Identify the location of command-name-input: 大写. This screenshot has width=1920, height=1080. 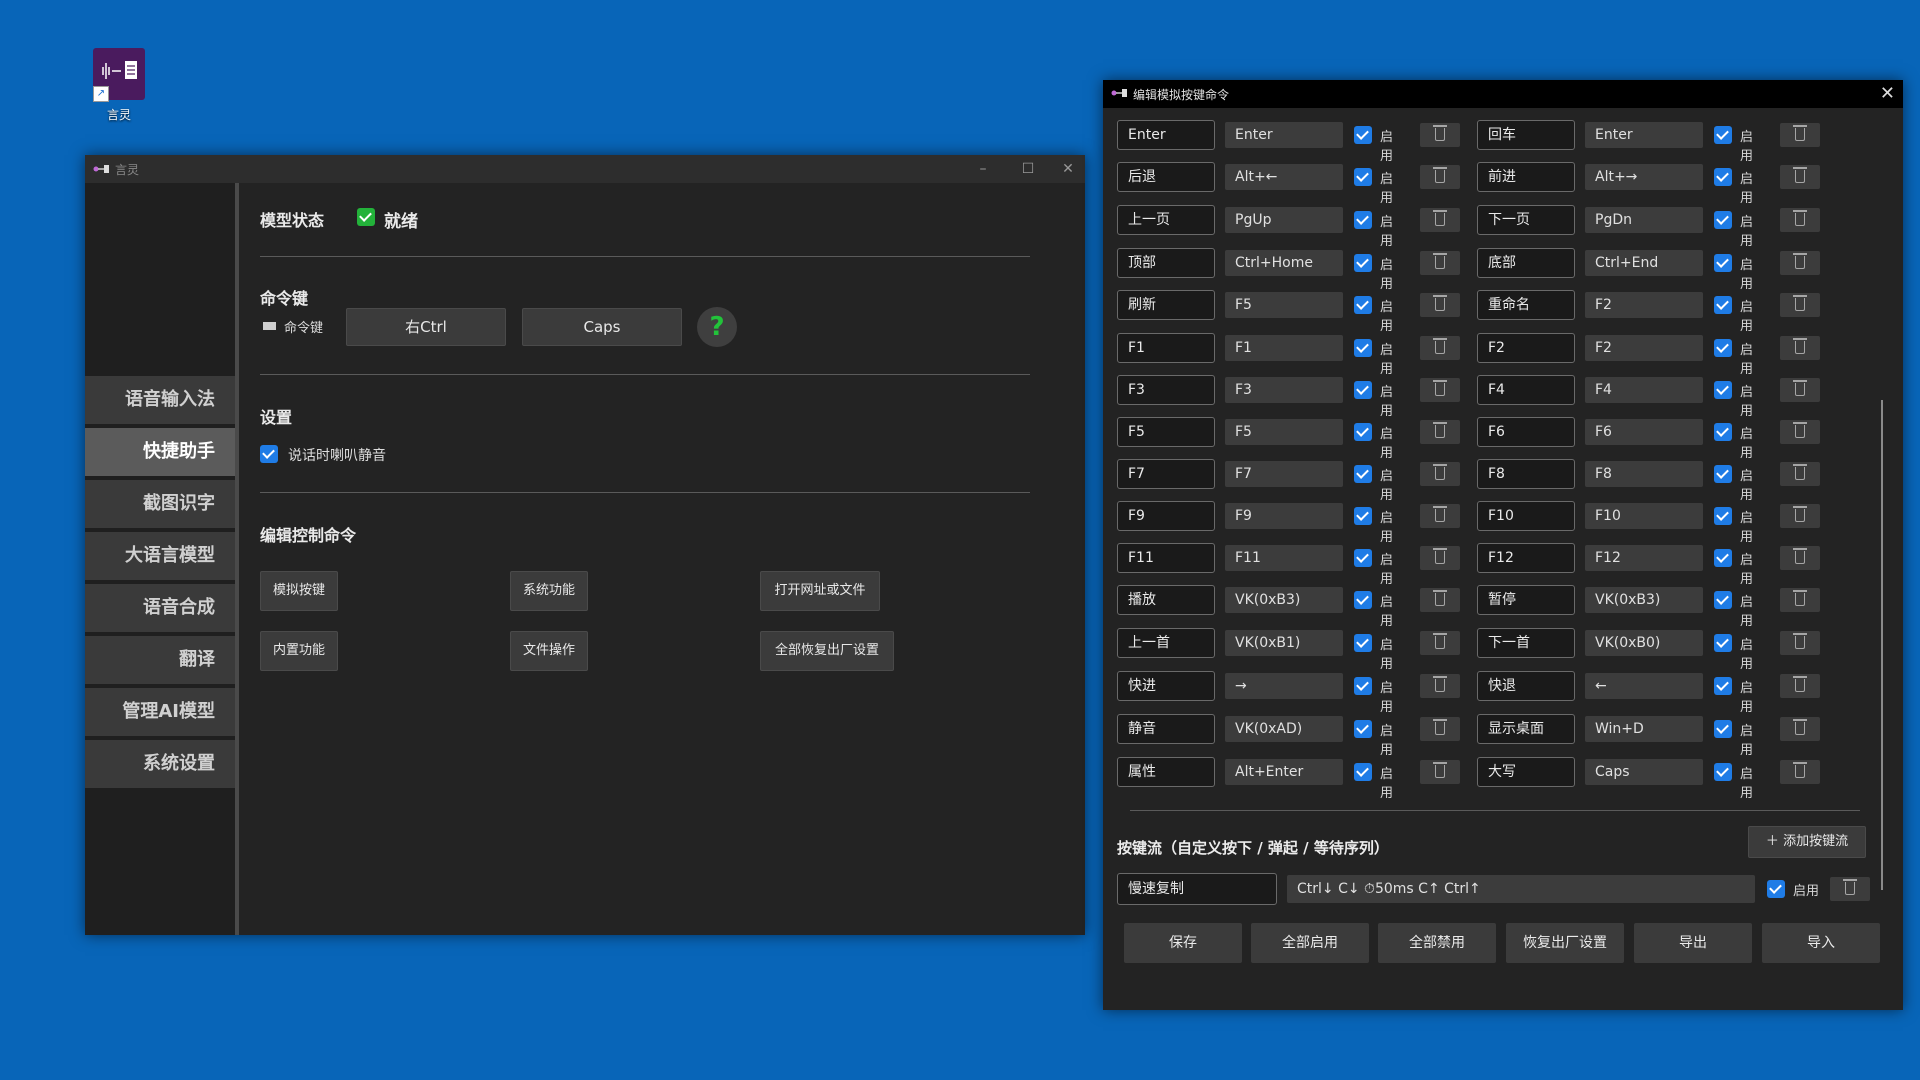
(1526, 772).